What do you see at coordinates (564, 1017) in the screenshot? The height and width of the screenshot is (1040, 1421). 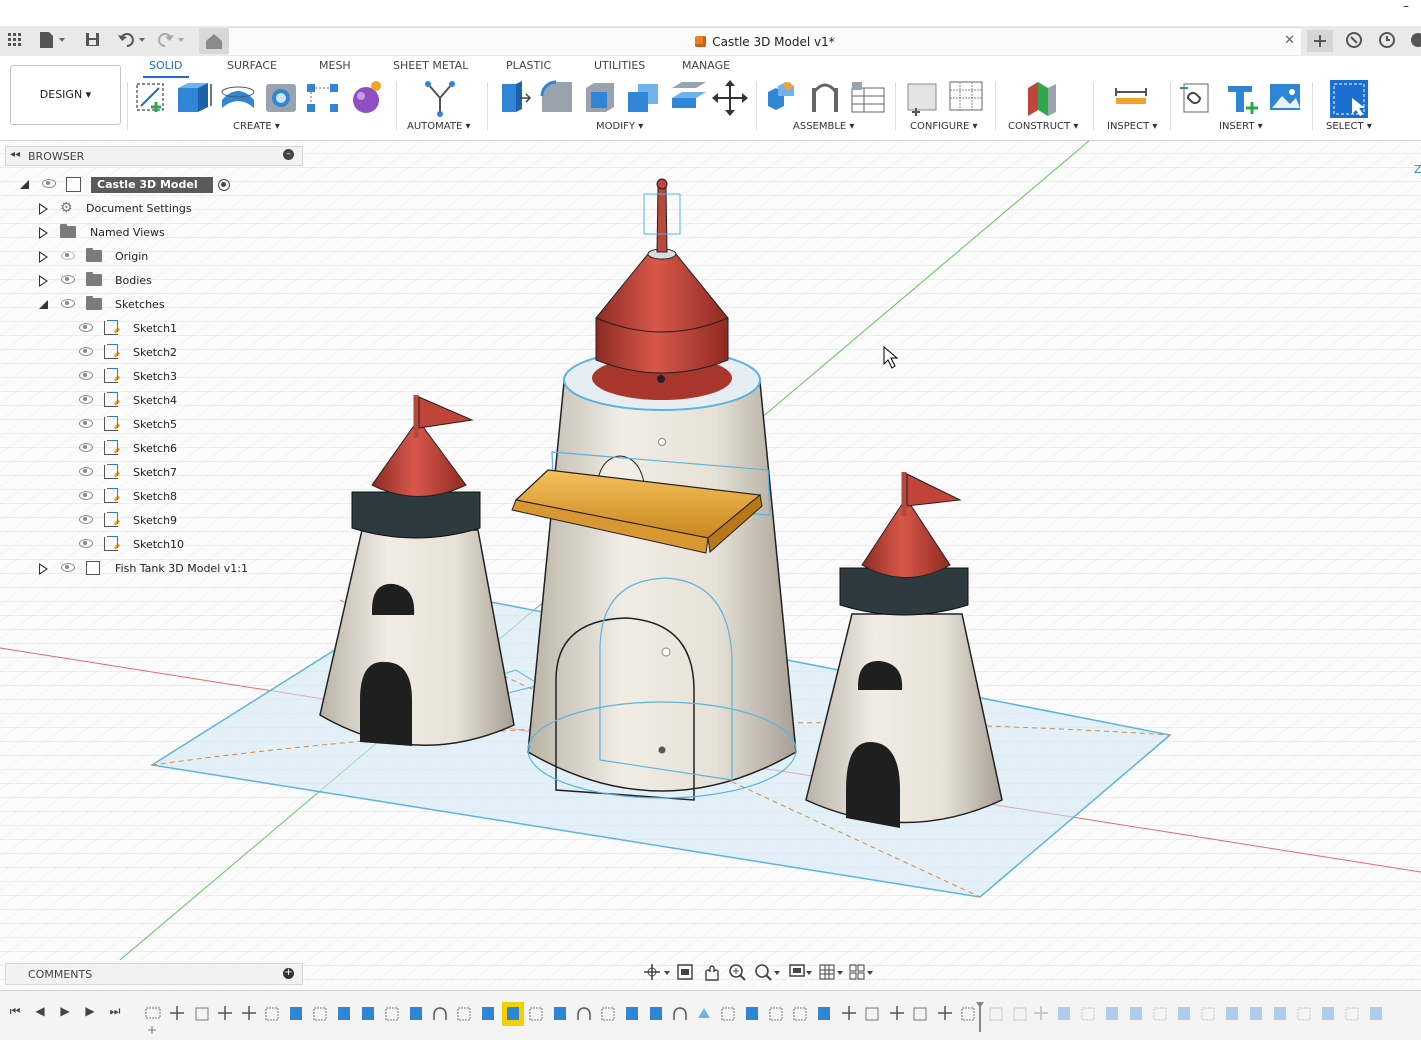 I see `timeline-feature-list` at bounding box center [564, 1017].